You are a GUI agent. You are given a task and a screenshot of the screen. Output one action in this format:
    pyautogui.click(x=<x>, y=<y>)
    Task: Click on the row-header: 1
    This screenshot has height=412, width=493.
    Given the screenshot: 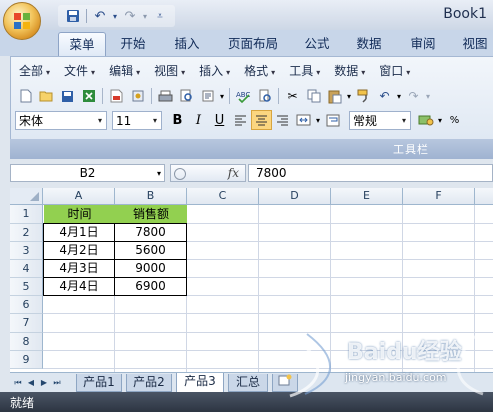 What is the action you would take?
    pyautogui.click(x=26, y=214)
    